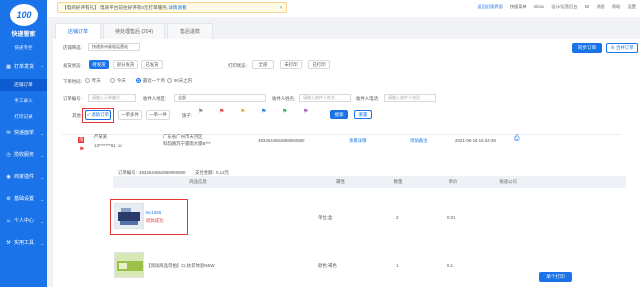 The width and height of the screenshot is (640, 287). What do you see at coordinates (398, 181) in the screenshot?
I see `col-quantity: 数量` at bounding box center [398, 181].